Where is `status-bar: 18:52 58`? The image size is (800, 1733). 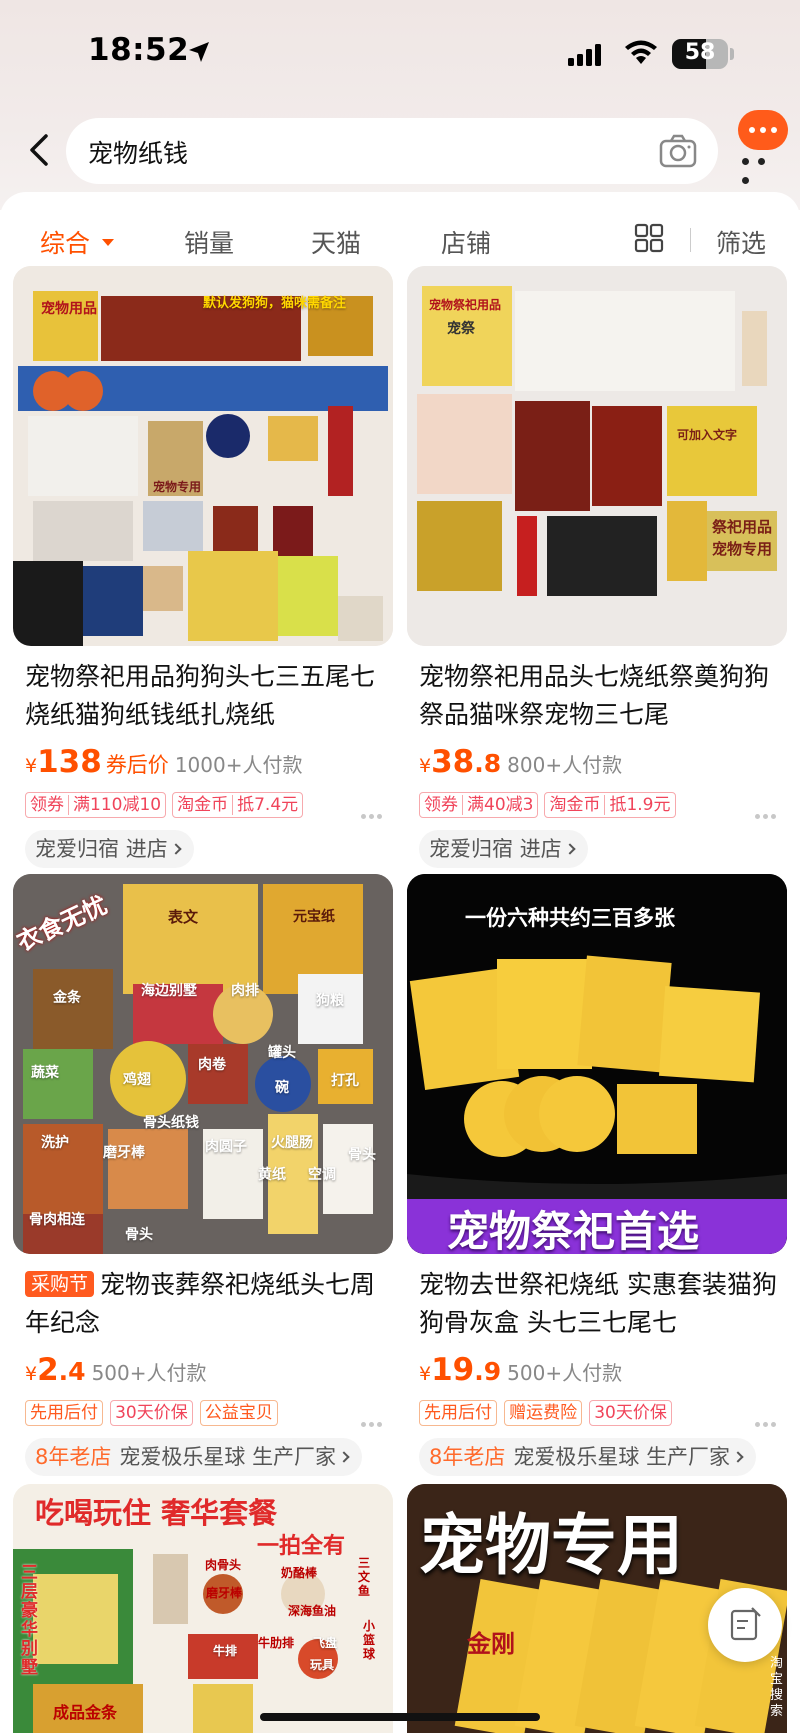
status-bar: 18:52 58 is located at coordinates (400, 50).